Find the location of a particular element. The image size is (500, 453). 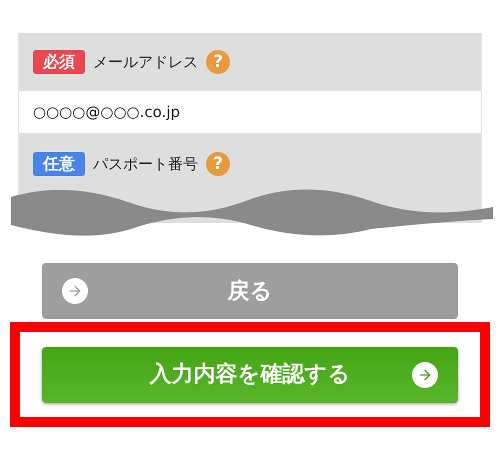

confirm-button: 入力内容を確認する is located at coordinates (250, 374).